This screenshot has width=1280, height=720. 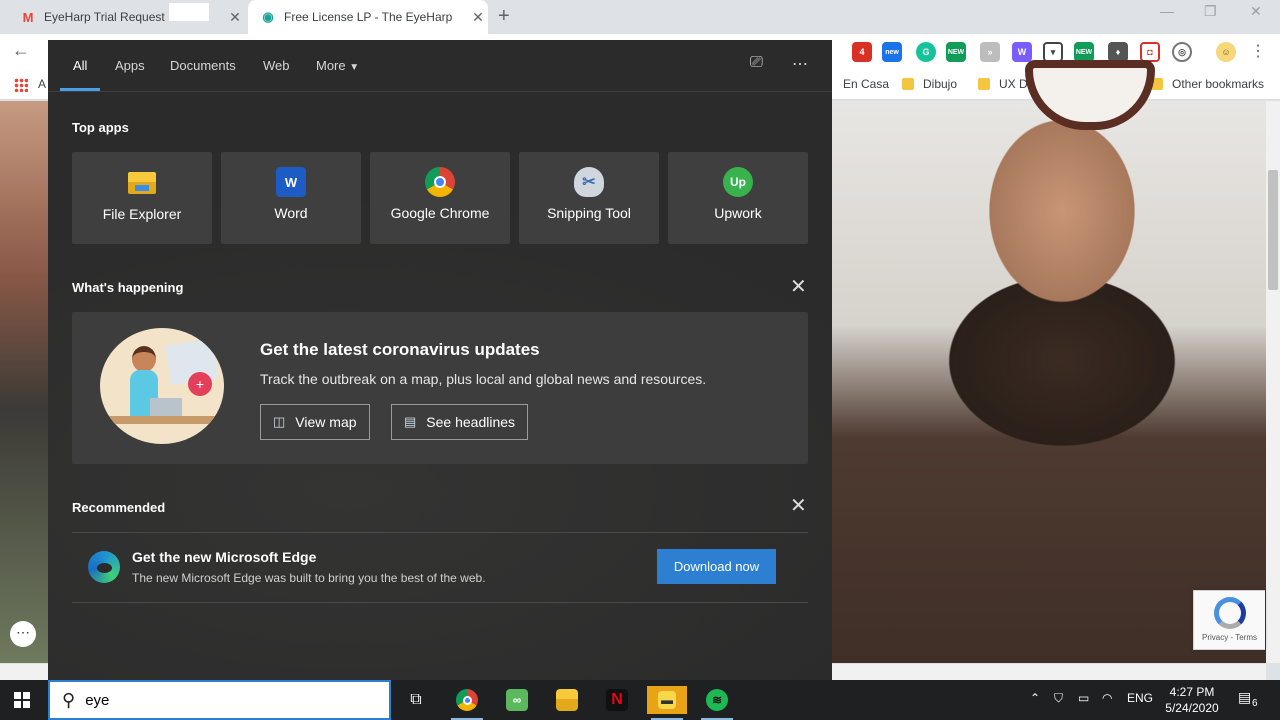 I want to click on sticky-notes-icon: ▬, so click(x=667, y=700).